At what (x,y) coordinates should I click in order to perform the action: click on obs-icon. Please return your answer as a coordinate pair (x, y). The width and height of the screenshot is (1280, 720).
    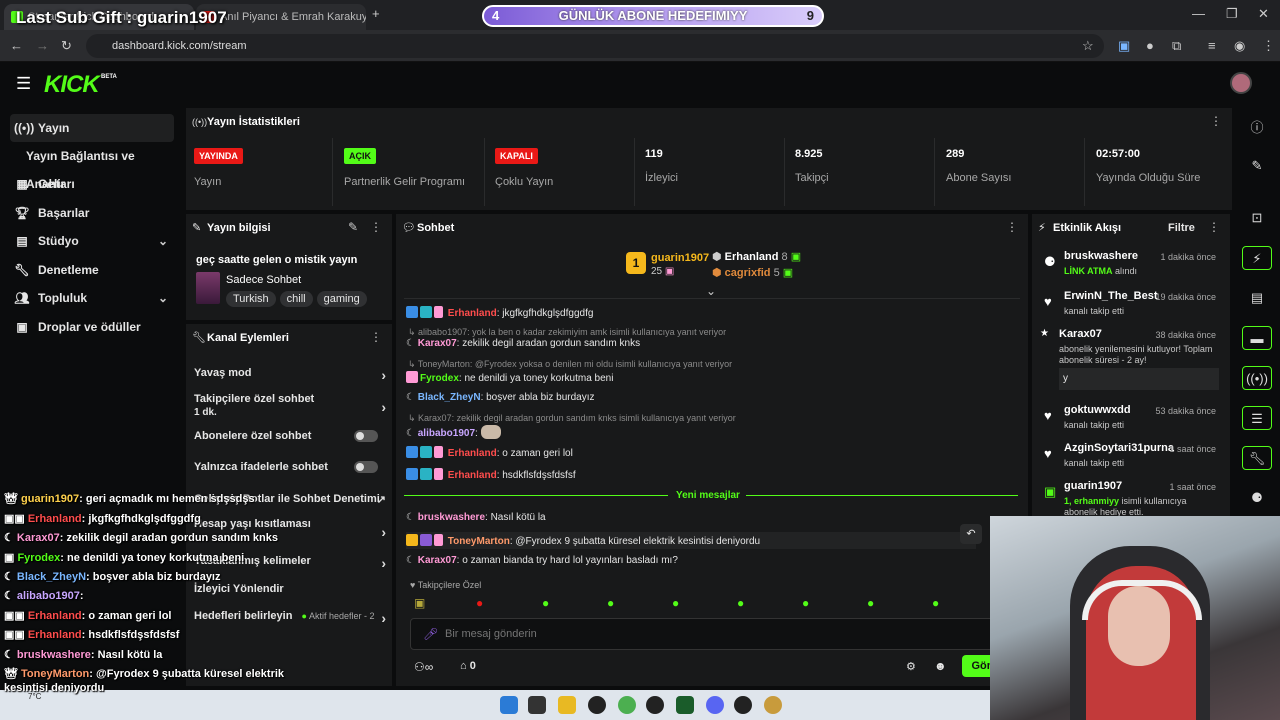
    Looking at the image, I should click on (597, 705).